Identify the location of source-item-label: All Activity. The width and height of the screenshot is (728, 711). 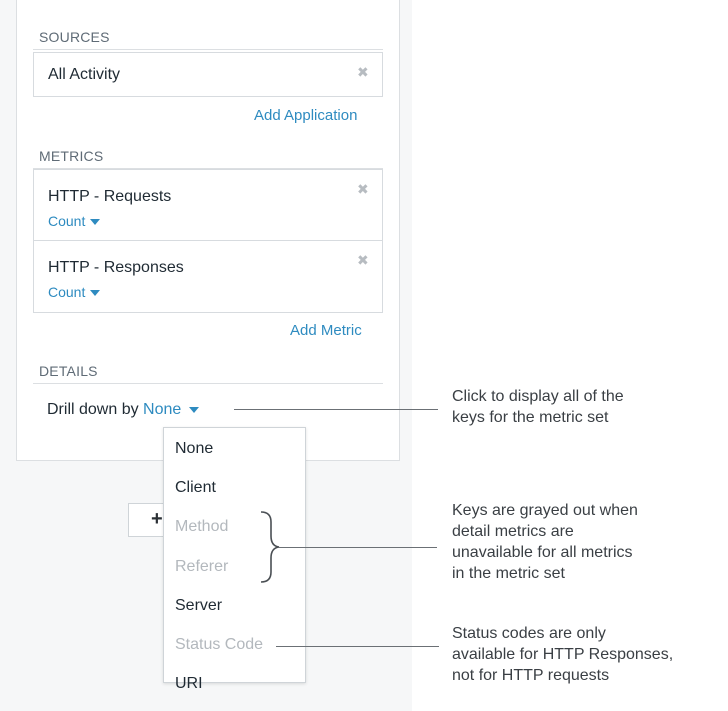
(84, 74).